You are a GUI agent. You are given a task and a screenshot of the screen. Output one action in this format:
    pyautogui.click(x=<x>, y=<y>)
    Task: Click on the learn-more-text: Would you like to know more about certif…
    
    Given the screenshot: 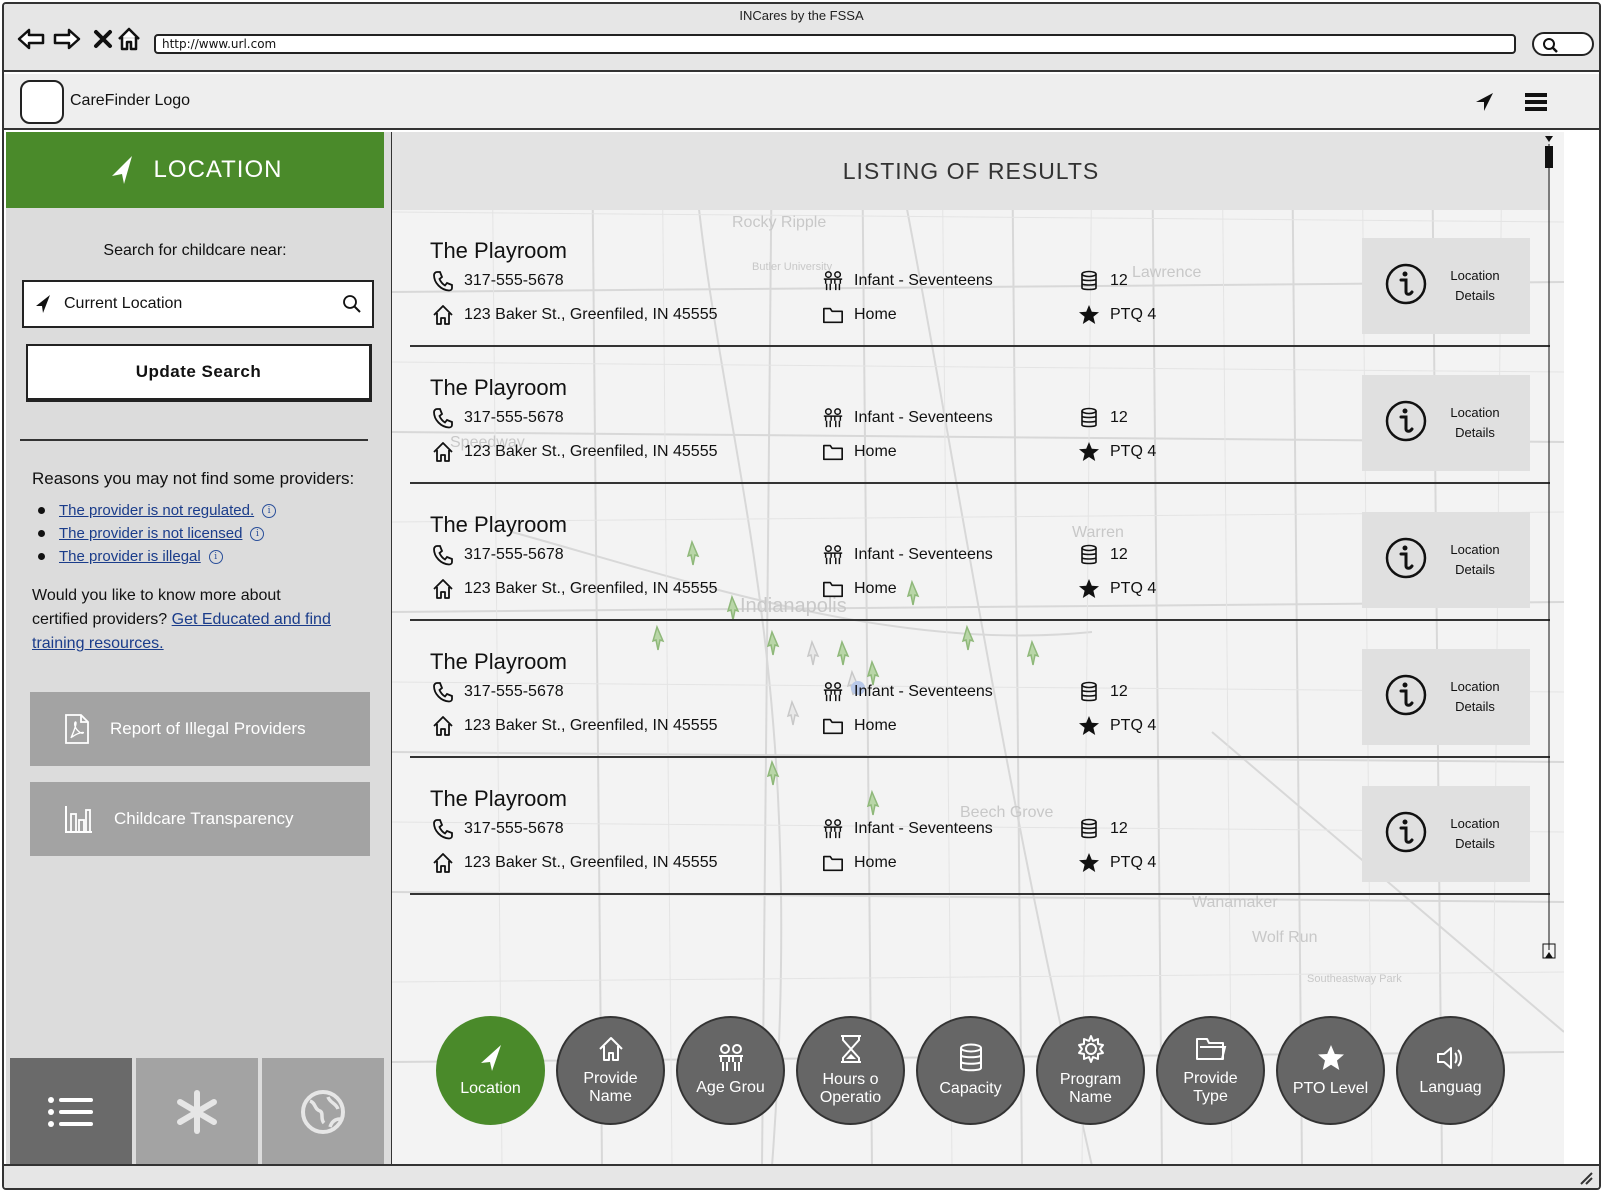 What is the action you would take?
    pyautogui.click(x=182, y=620)
    